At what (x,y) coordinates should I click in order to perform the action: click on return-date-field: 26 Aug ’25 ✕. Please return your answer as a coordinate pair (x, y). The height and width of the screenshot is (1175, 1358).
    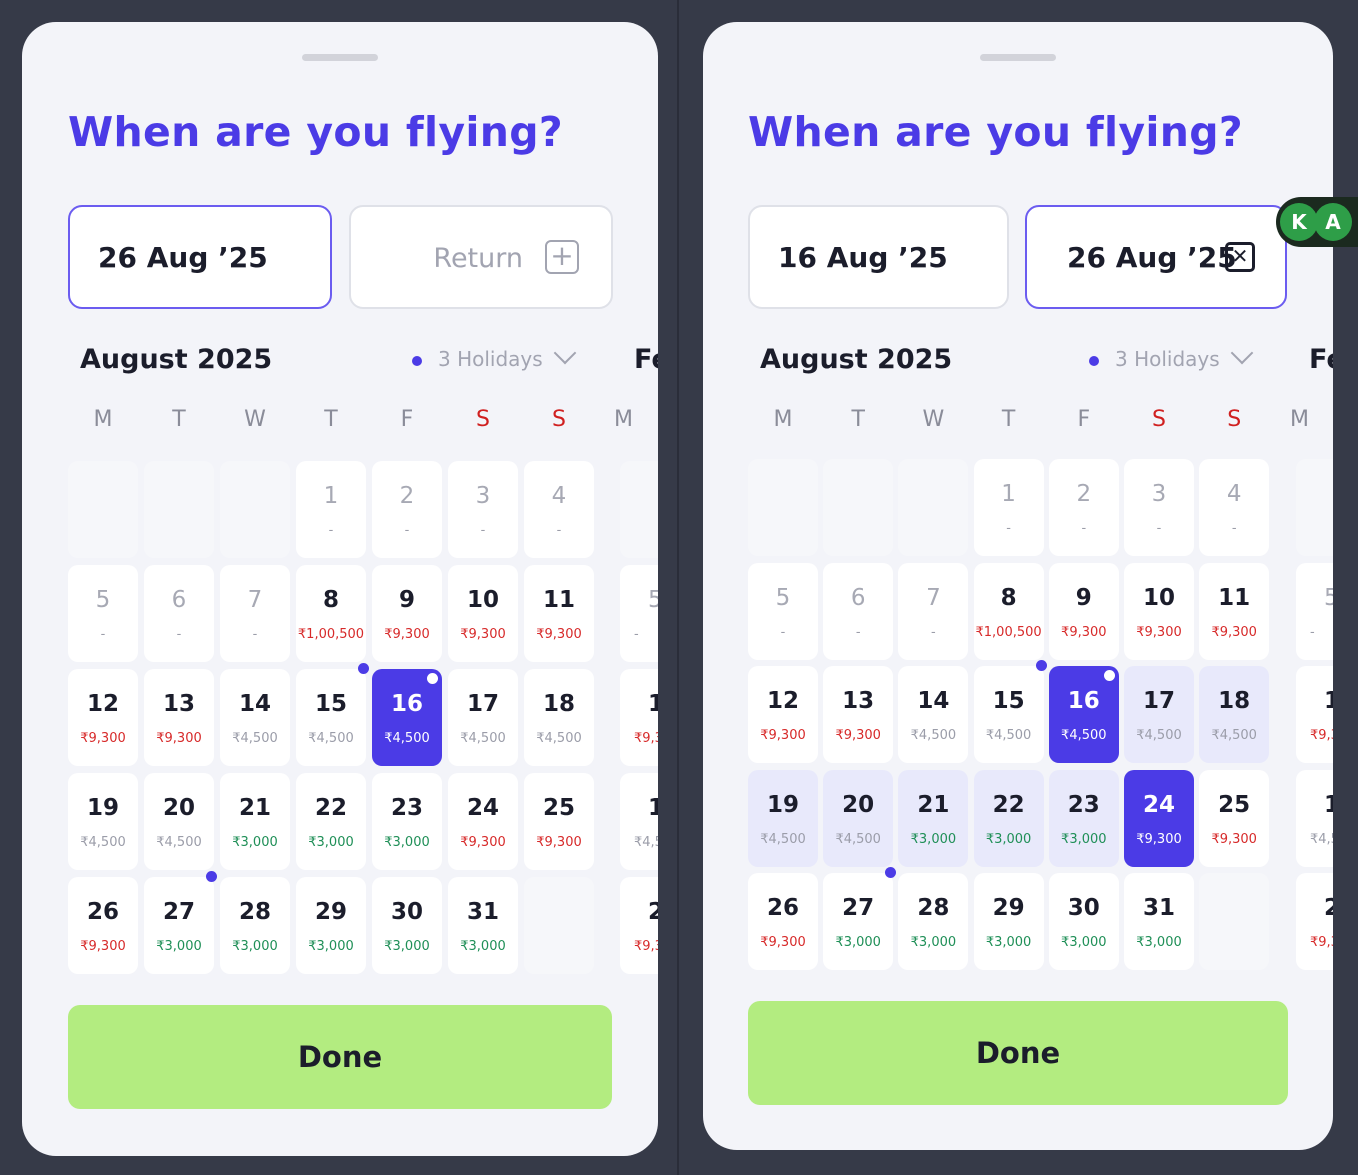
    Looking at the image, I should click on (1156, 257).